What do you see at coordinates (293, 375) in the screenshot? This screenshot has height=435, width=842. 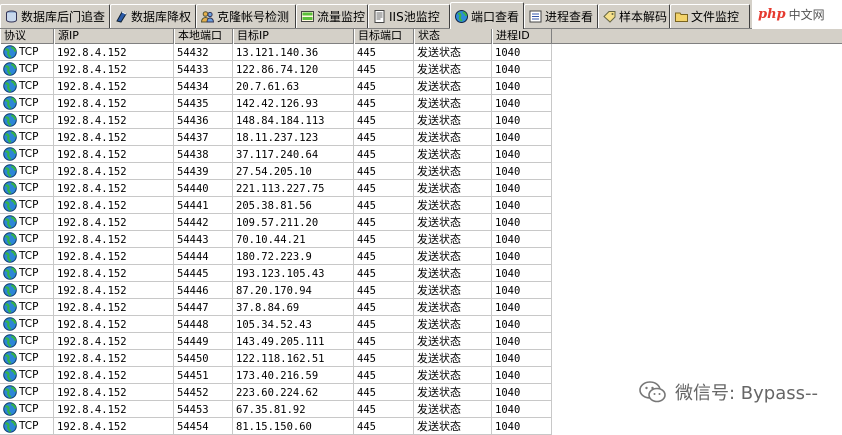 I see `cell-3: 173.40.216.59` at bounding box center [293, 375].